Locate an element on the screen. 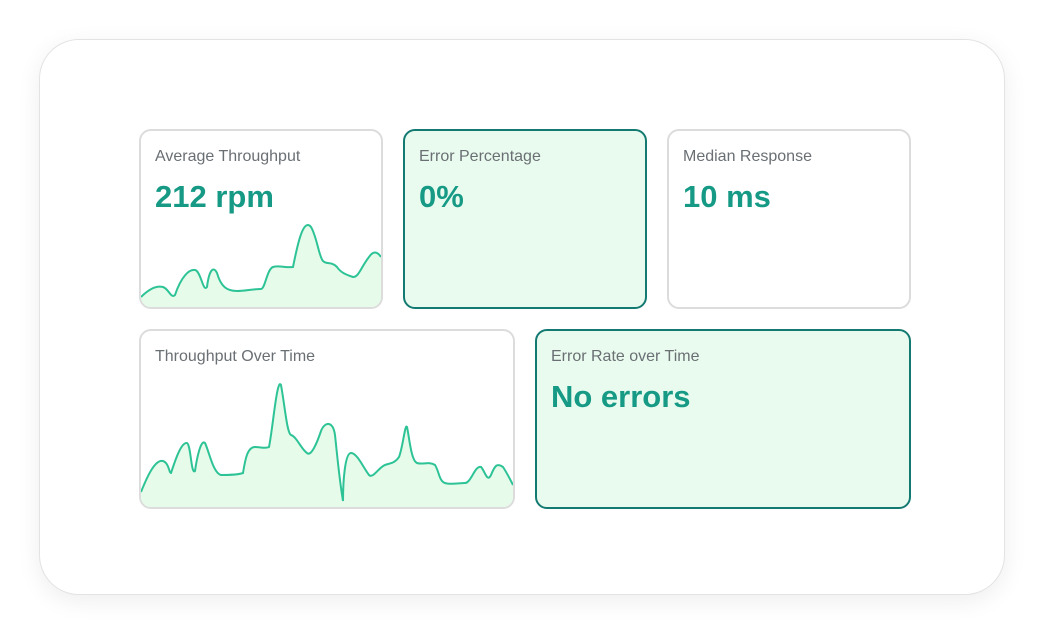 The image size is (1044, 634). card-title: Average Throughput is located at coordinates (228, 156).